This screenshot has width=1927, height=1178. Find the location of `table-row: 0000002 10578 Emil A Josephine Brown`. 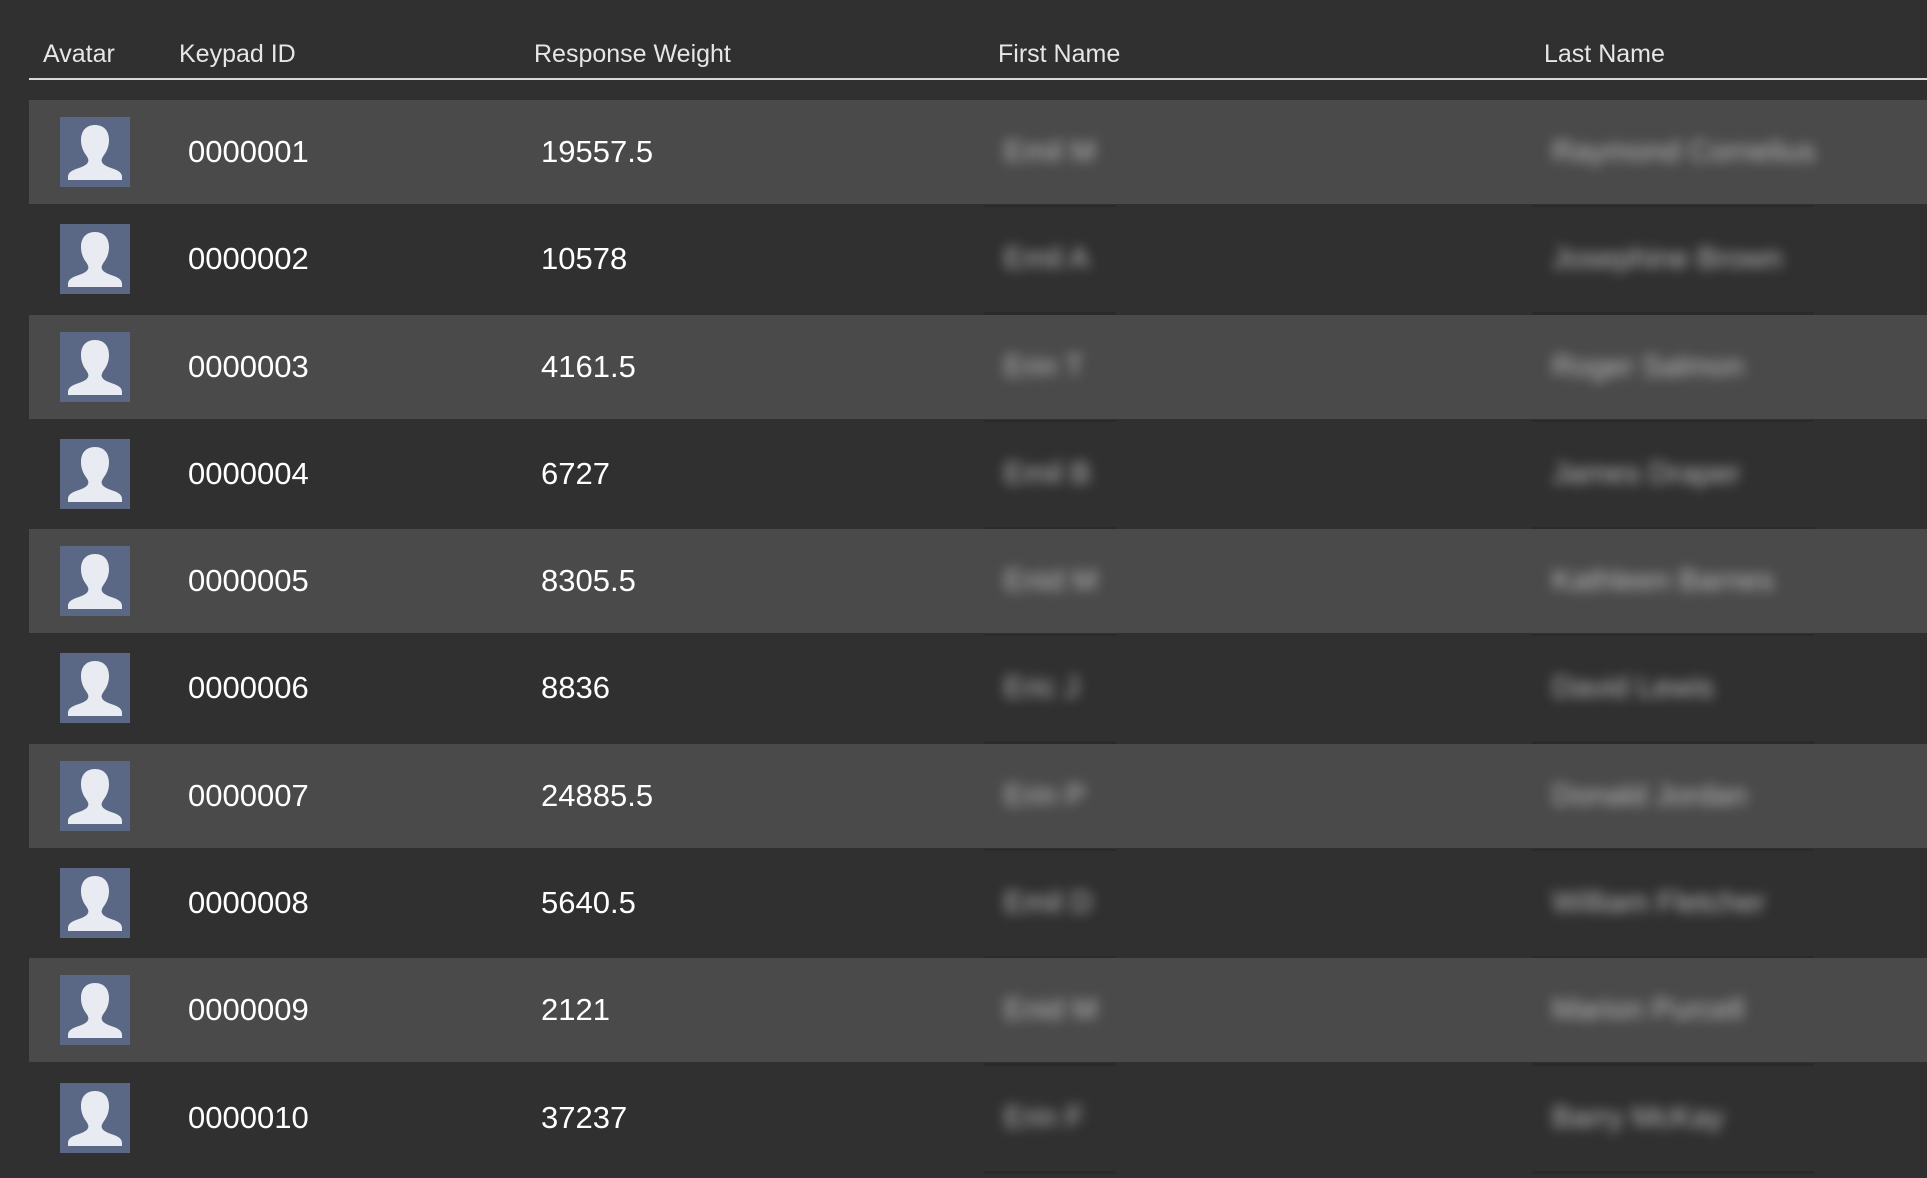

table-row: 0000002 10578 Emil A Josephine Brown is located at coordinates (978, 261).